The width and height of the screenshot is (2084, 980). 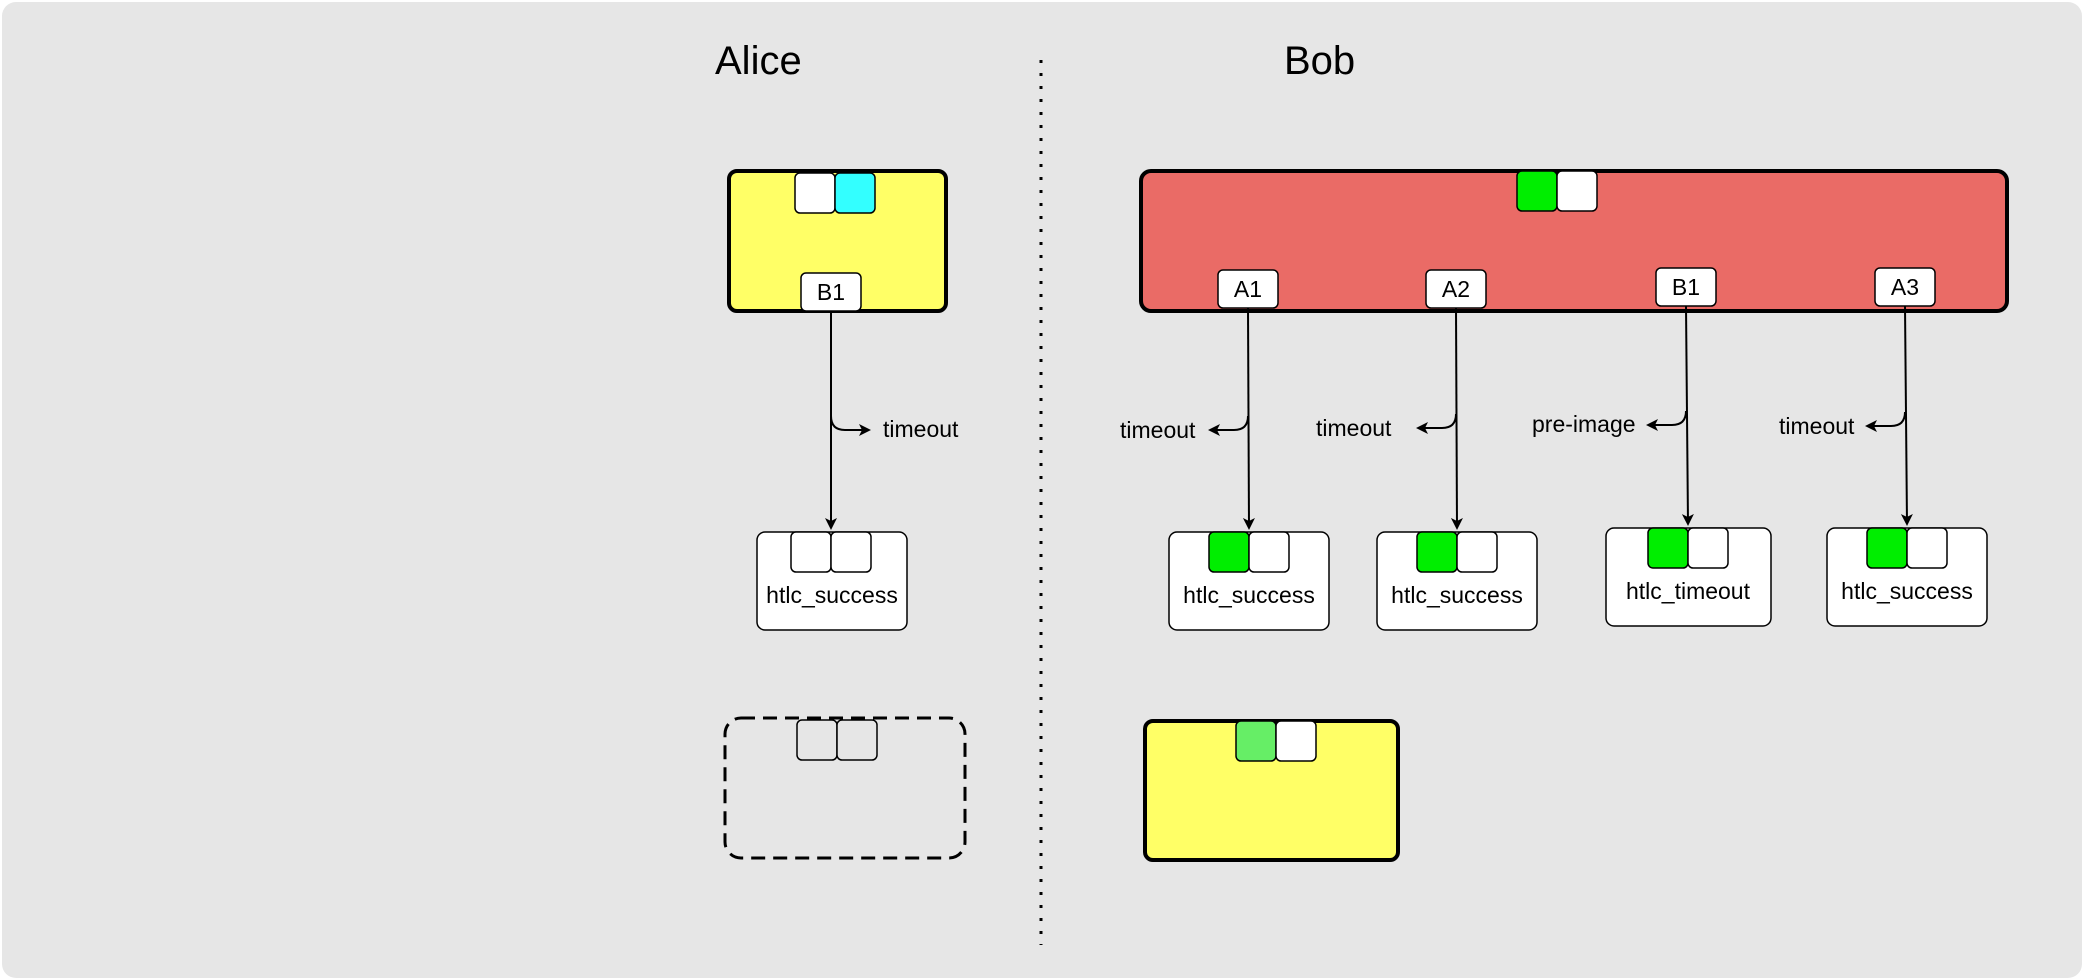 What do you see at coordinates (1907, 591) in the screenshot?
I see `bob-htlc-4-label: htlc_success` at bounding box center [1907, 591].